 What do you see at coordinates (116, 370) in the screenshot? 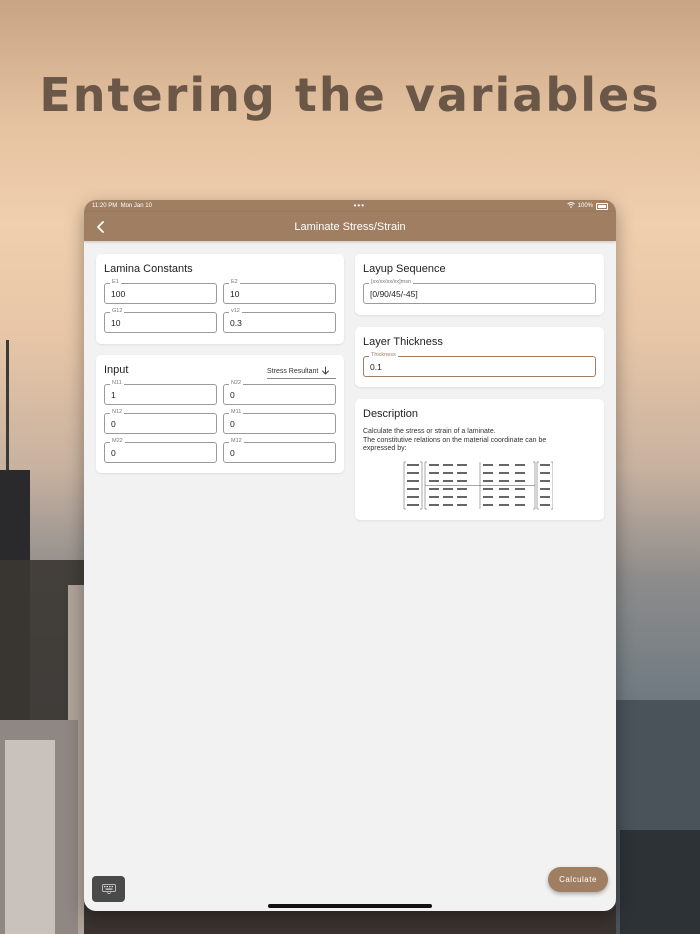
I see `input-title: Input` at bounding box center [116, 370].